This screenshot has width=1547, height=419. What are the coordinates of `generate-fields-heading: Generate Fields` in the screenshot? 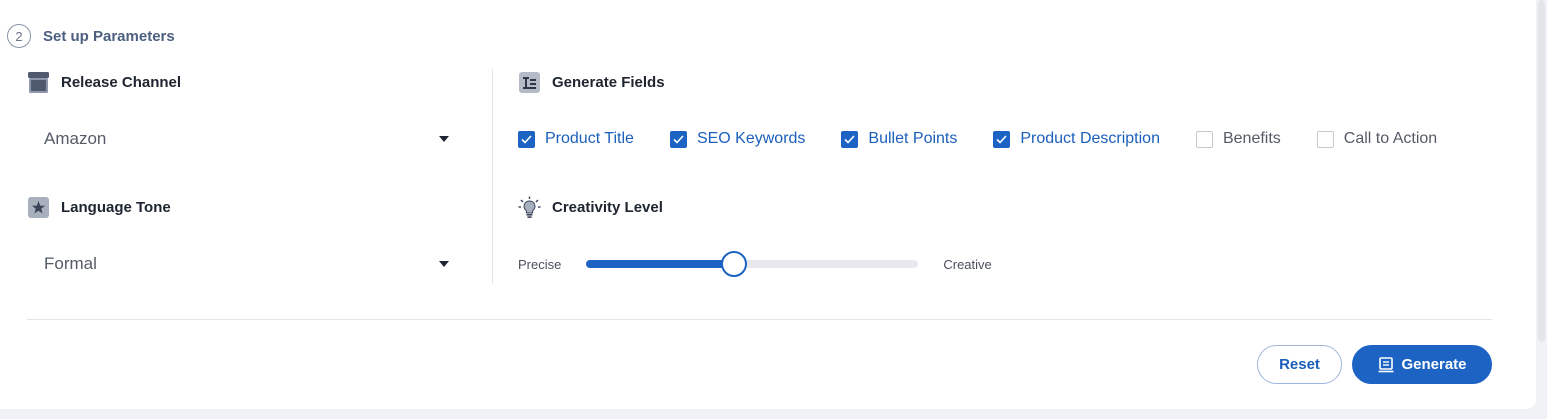 It's located at (591, 82).